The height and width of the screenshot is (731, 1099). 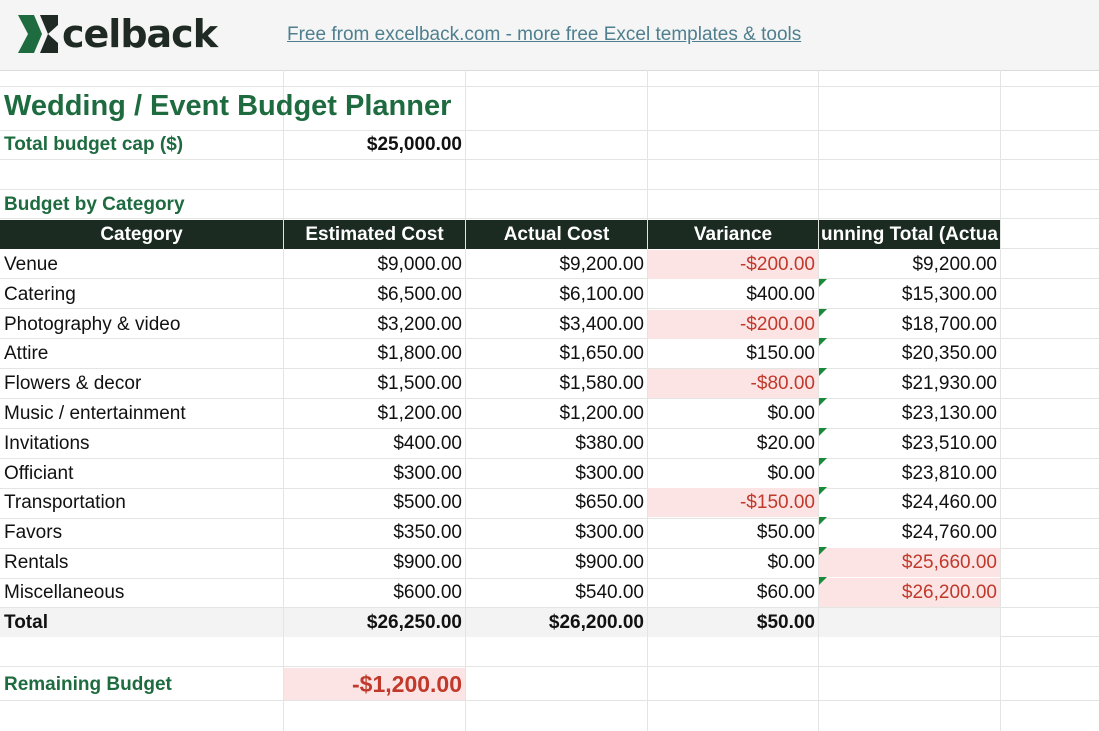 What do you see at coordinates (556, 294) in the screenshot?
I see `actual-cell: $6,100.00` at bounding box center [556, 294].